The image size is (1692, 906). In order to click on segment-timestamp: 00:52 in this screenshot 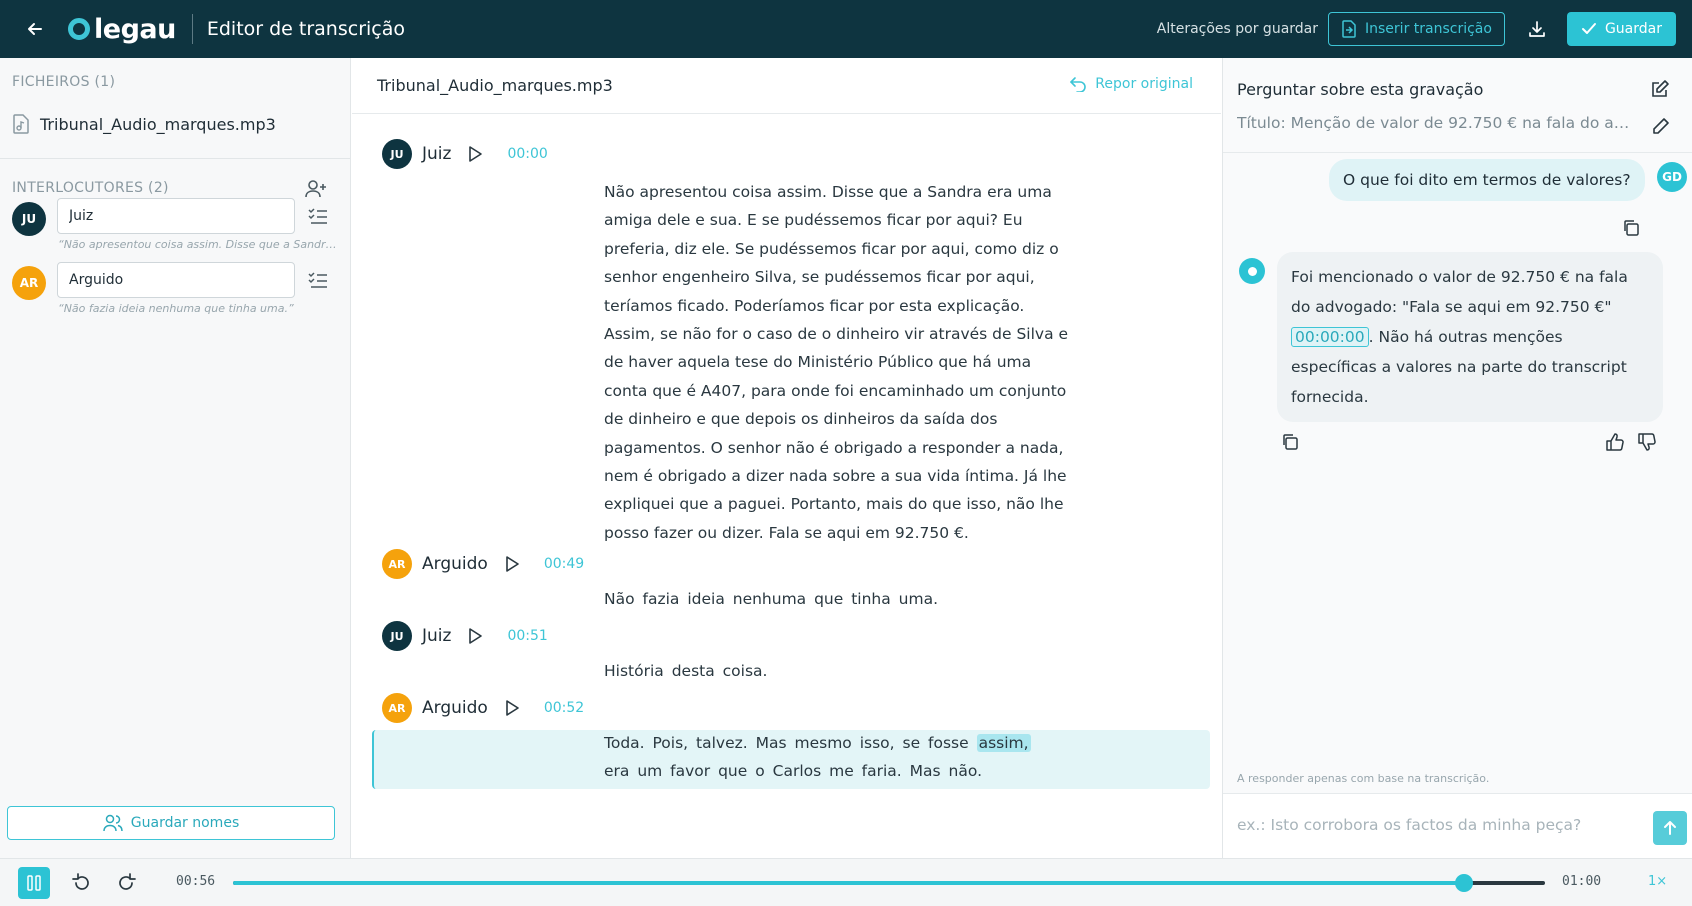, I will do `click(564, 708)`.